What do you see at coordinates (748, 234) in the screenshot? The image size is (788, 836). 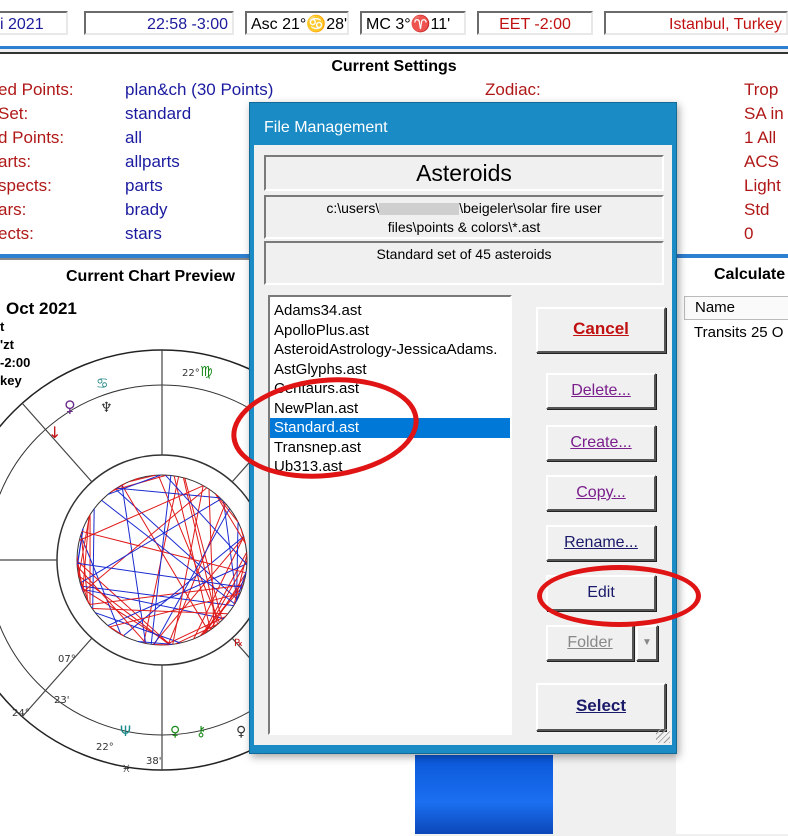 I see `setting-right-value: 0` at bounding box center [748, 234].